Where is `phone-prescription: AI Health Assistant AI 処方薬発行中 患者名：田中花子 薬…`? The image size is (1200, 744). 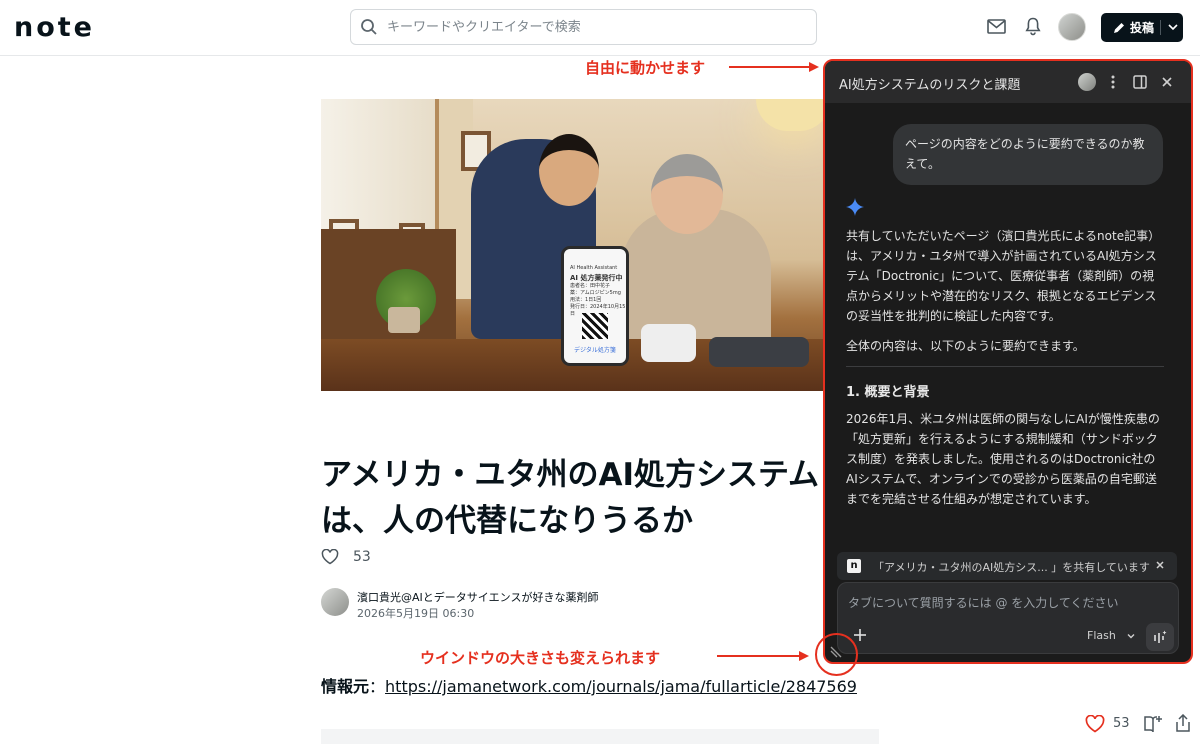
phone-prescription: AI Health Assistant AI 処方薬発行中 患者名：田中花子 薬… is located at coordinates (595, 306).